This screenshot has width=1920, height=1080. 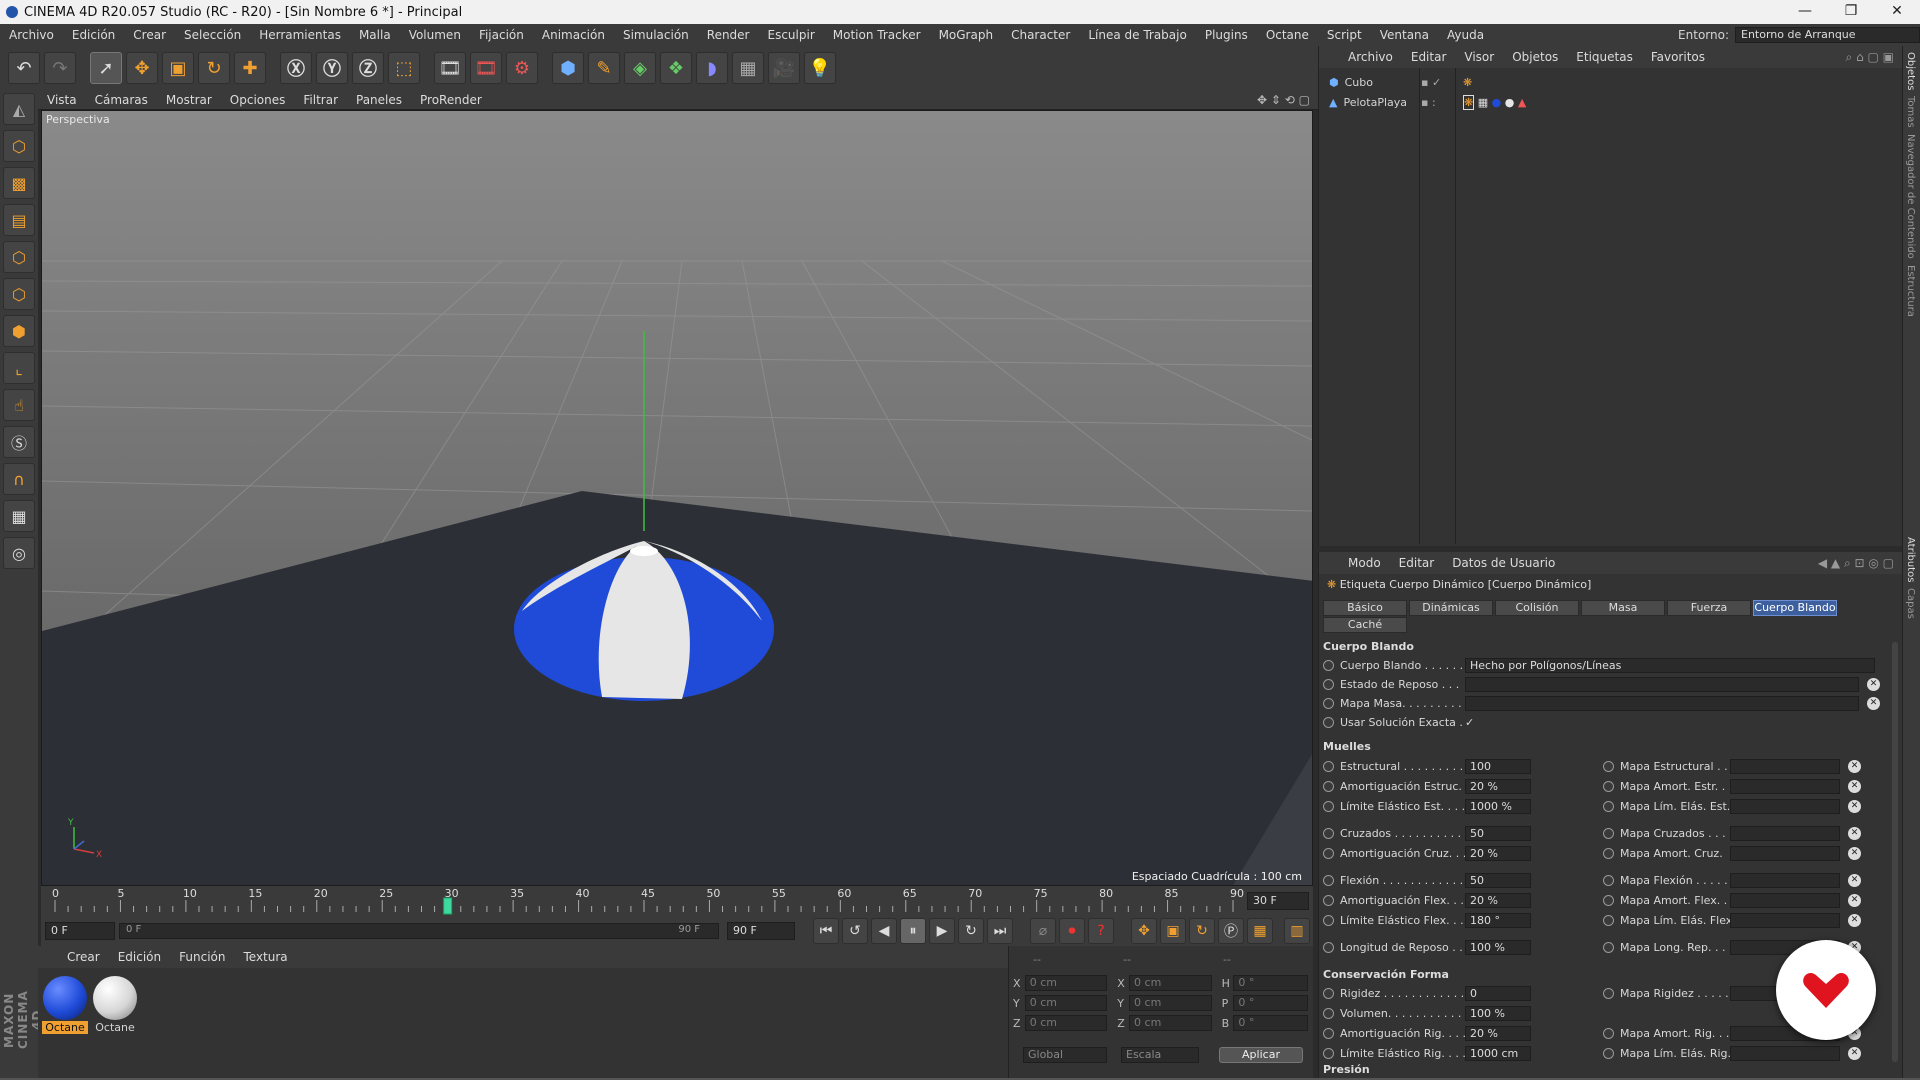 I want to click on tab-basico: Básico, so click(x=1365, y=608).